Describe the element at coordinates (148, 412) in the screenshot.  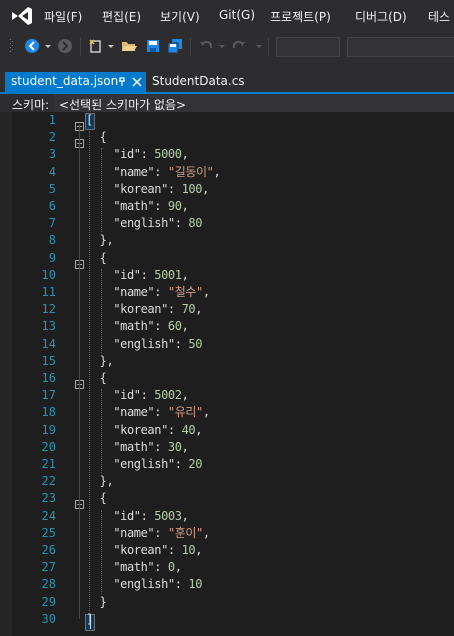
I see `code-line: "name": "유리",` at that location.